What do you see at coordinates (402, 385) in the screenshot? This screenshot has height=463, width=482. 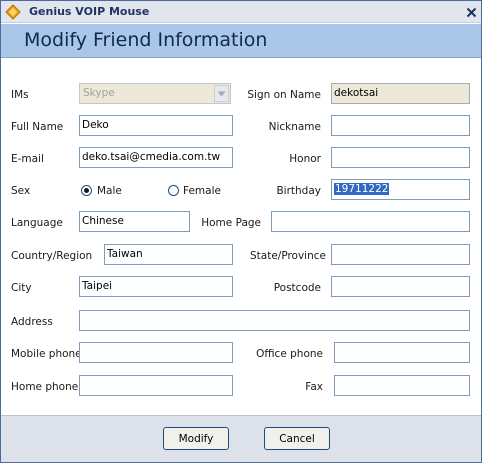 I see `fax-field` at bounding box center [402, 385].